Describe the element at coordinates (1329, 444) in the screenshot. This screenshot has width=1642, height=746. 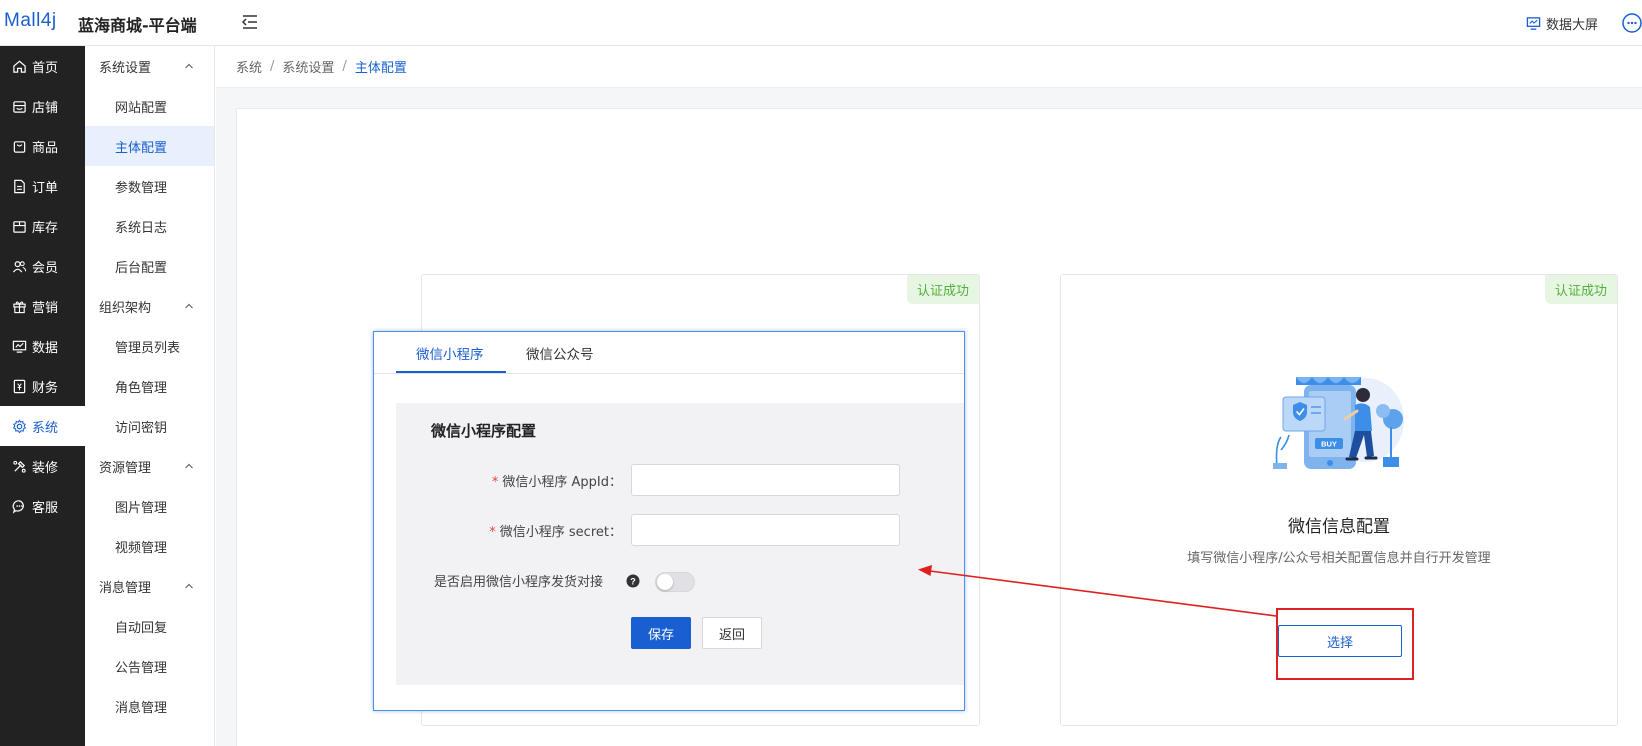
I see `illustration-buy-label: BUY` at that location.